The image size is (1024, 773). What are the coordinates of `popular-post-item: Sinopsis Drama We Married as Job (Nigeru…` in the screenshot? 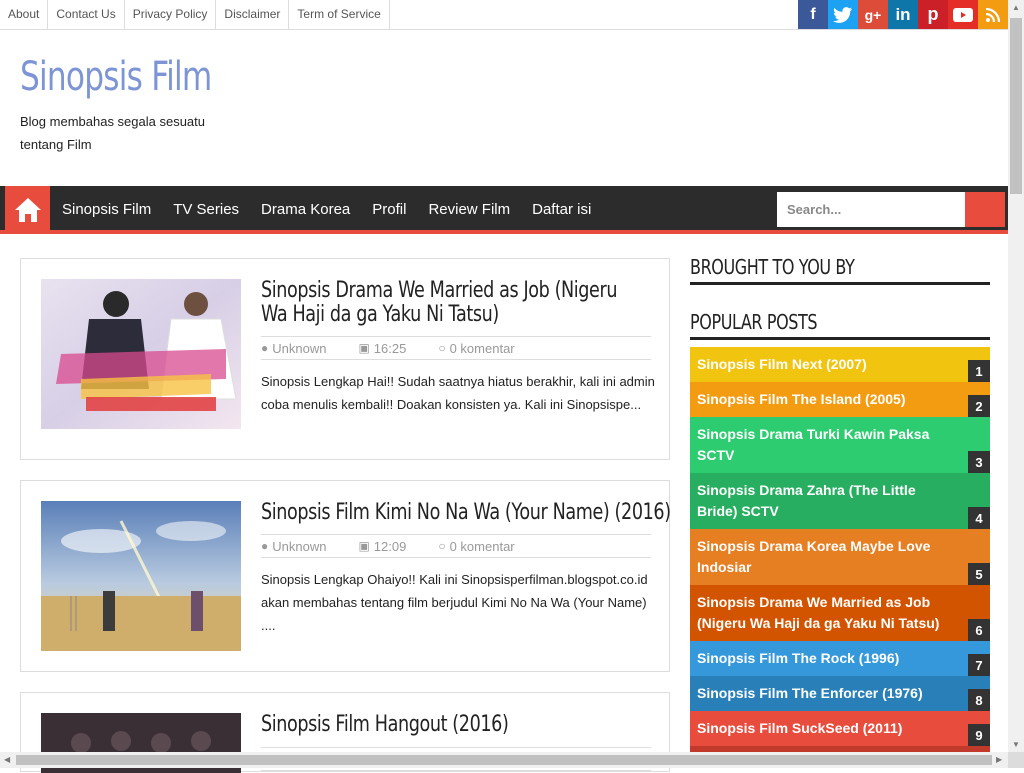 It's located at (840, 613).